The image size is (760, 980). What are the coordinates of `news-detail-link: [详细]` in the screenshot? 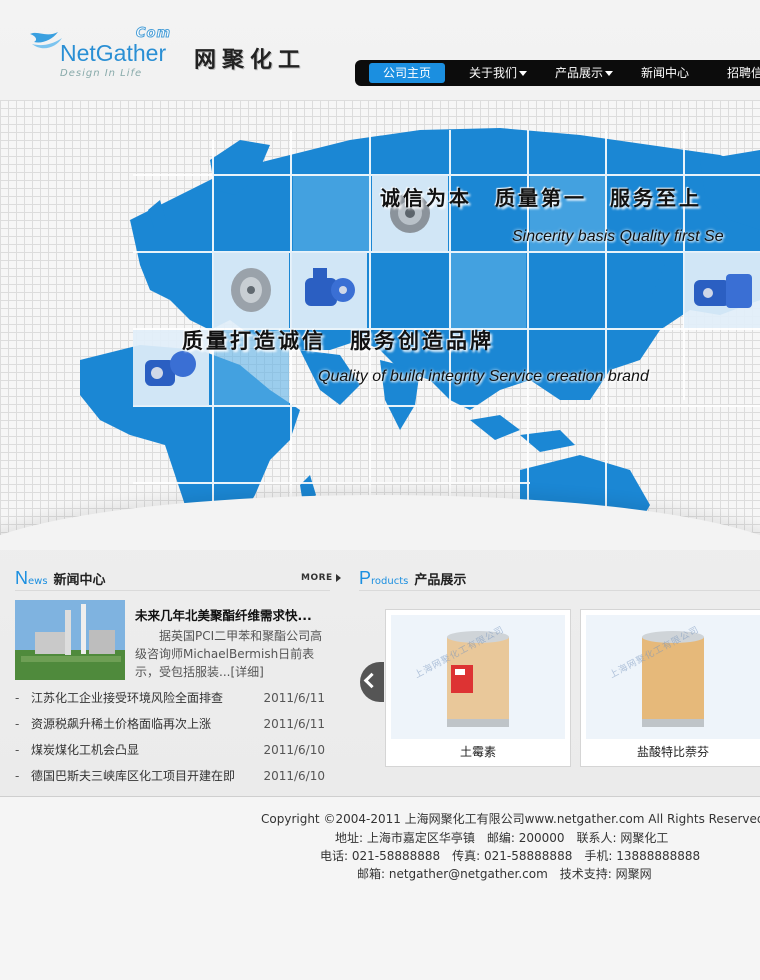 It's located at (246, 672).